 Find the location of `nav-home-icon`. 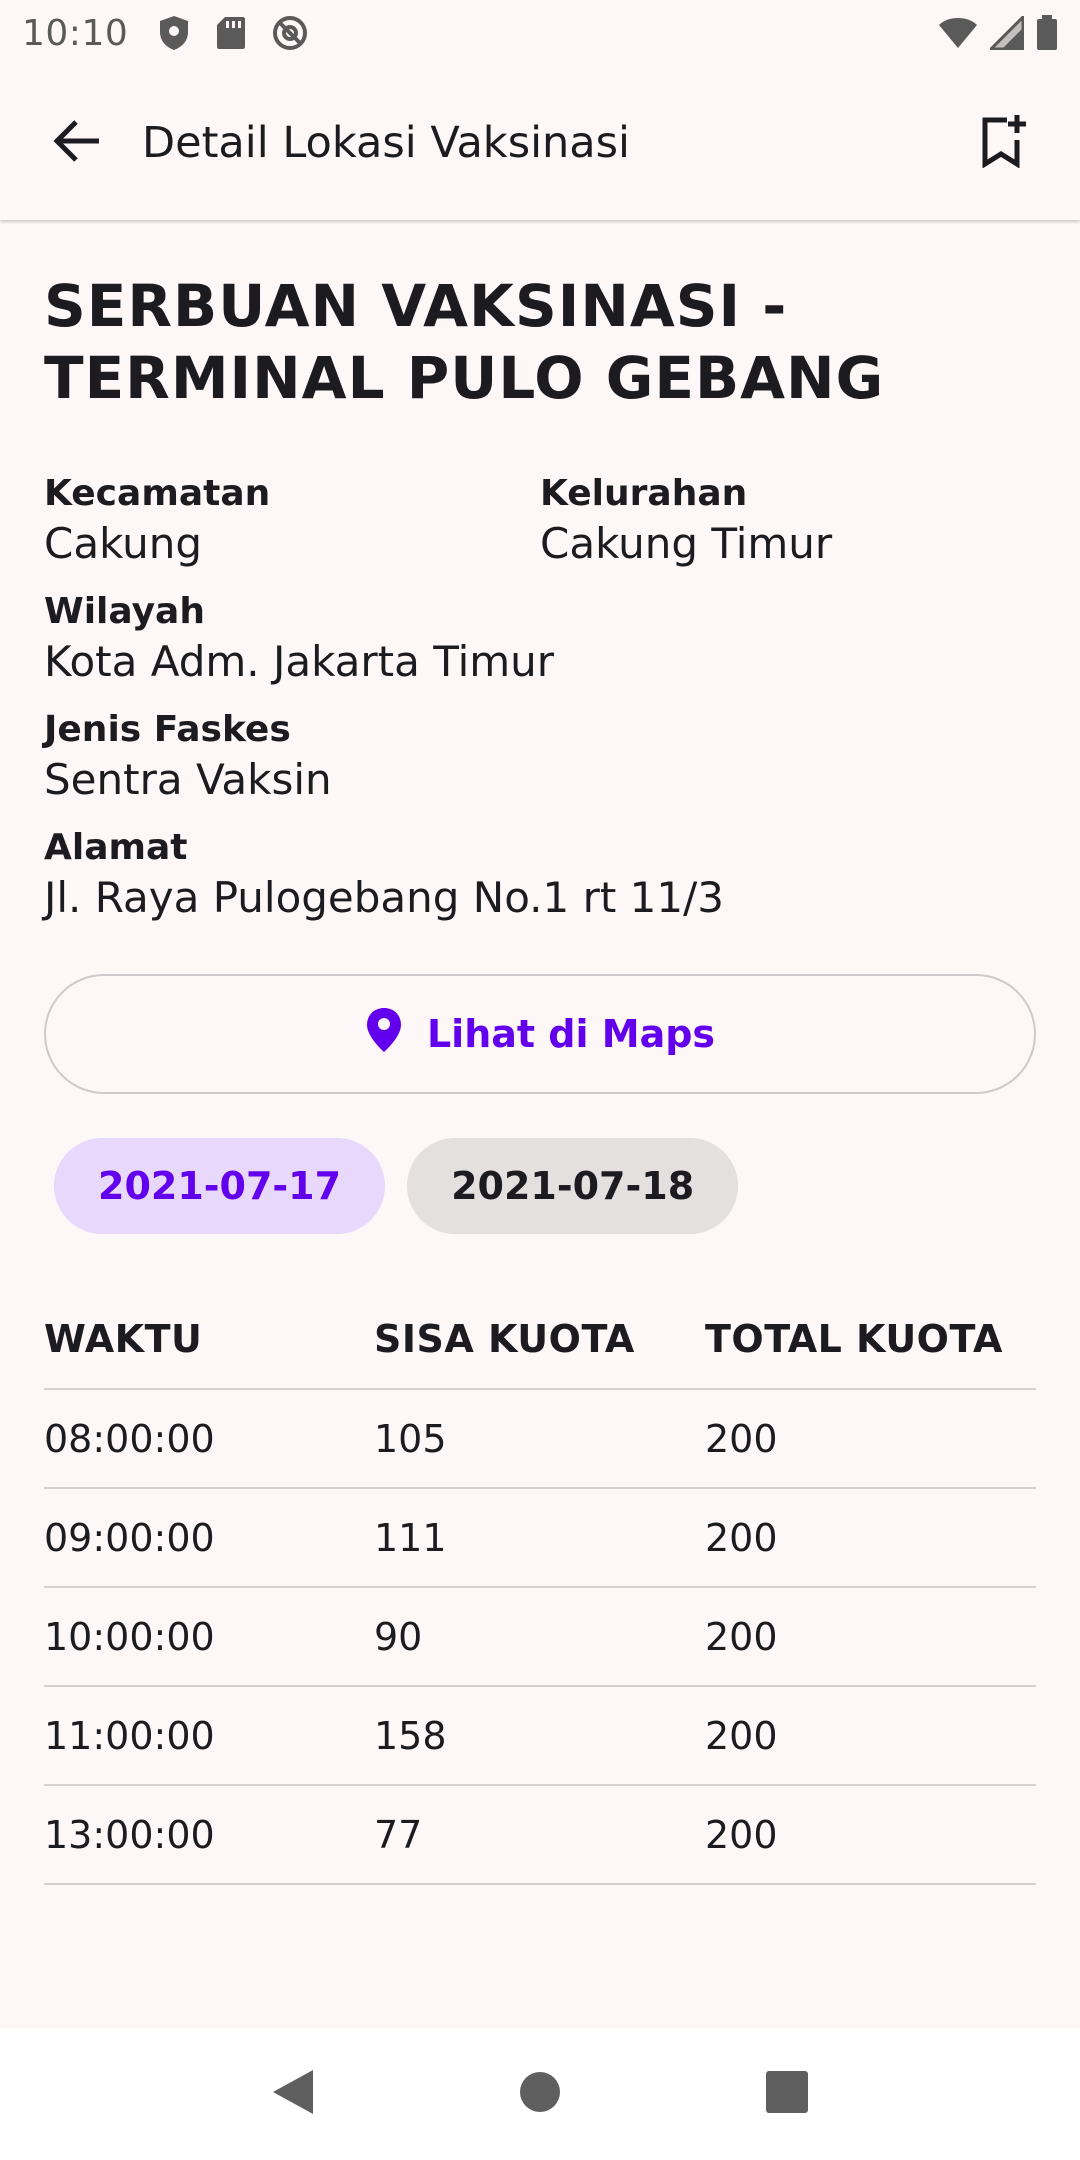

nav-home-icon is located at coordinates (540, 2094).